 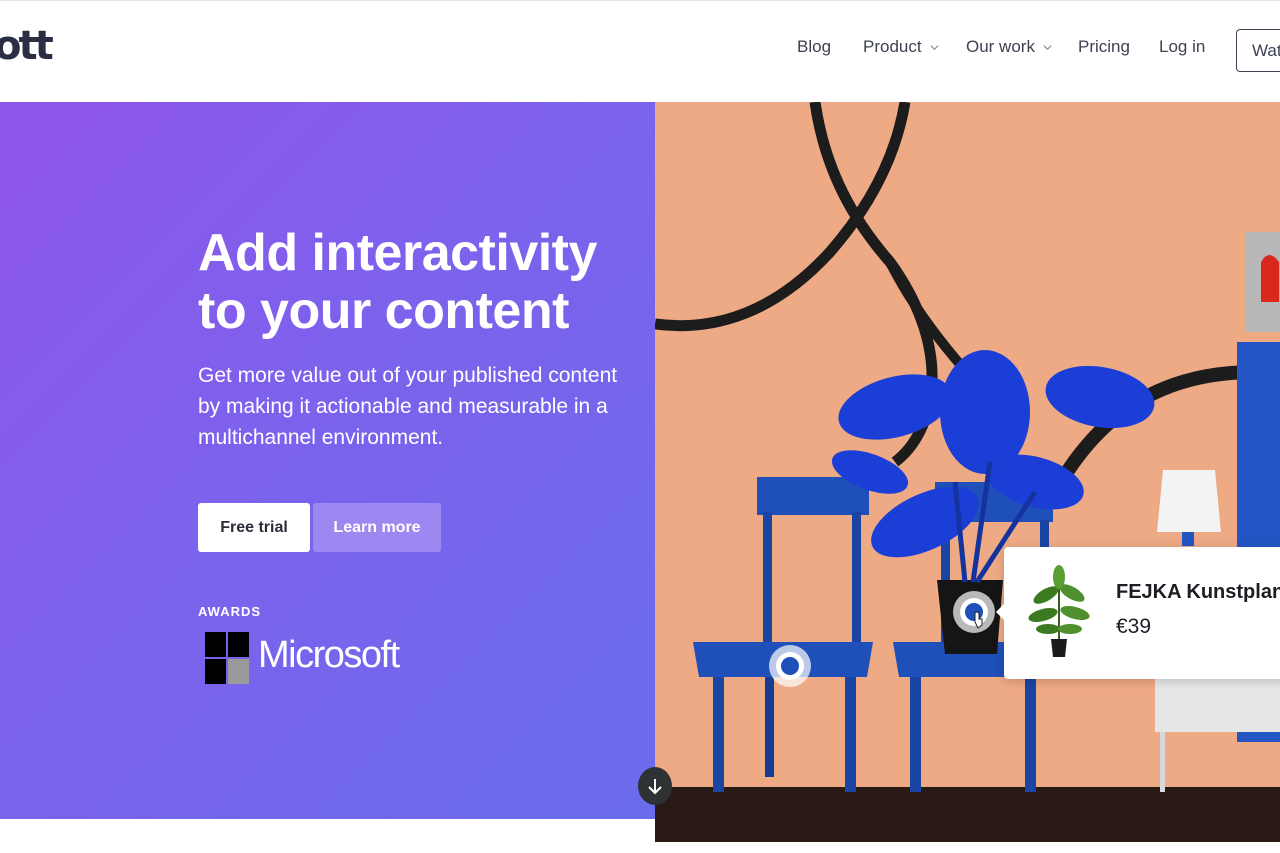 What do you see at coordinates (27, 46) in the screenshot?
I see `logo: ott` at bounding box center [27, 46].